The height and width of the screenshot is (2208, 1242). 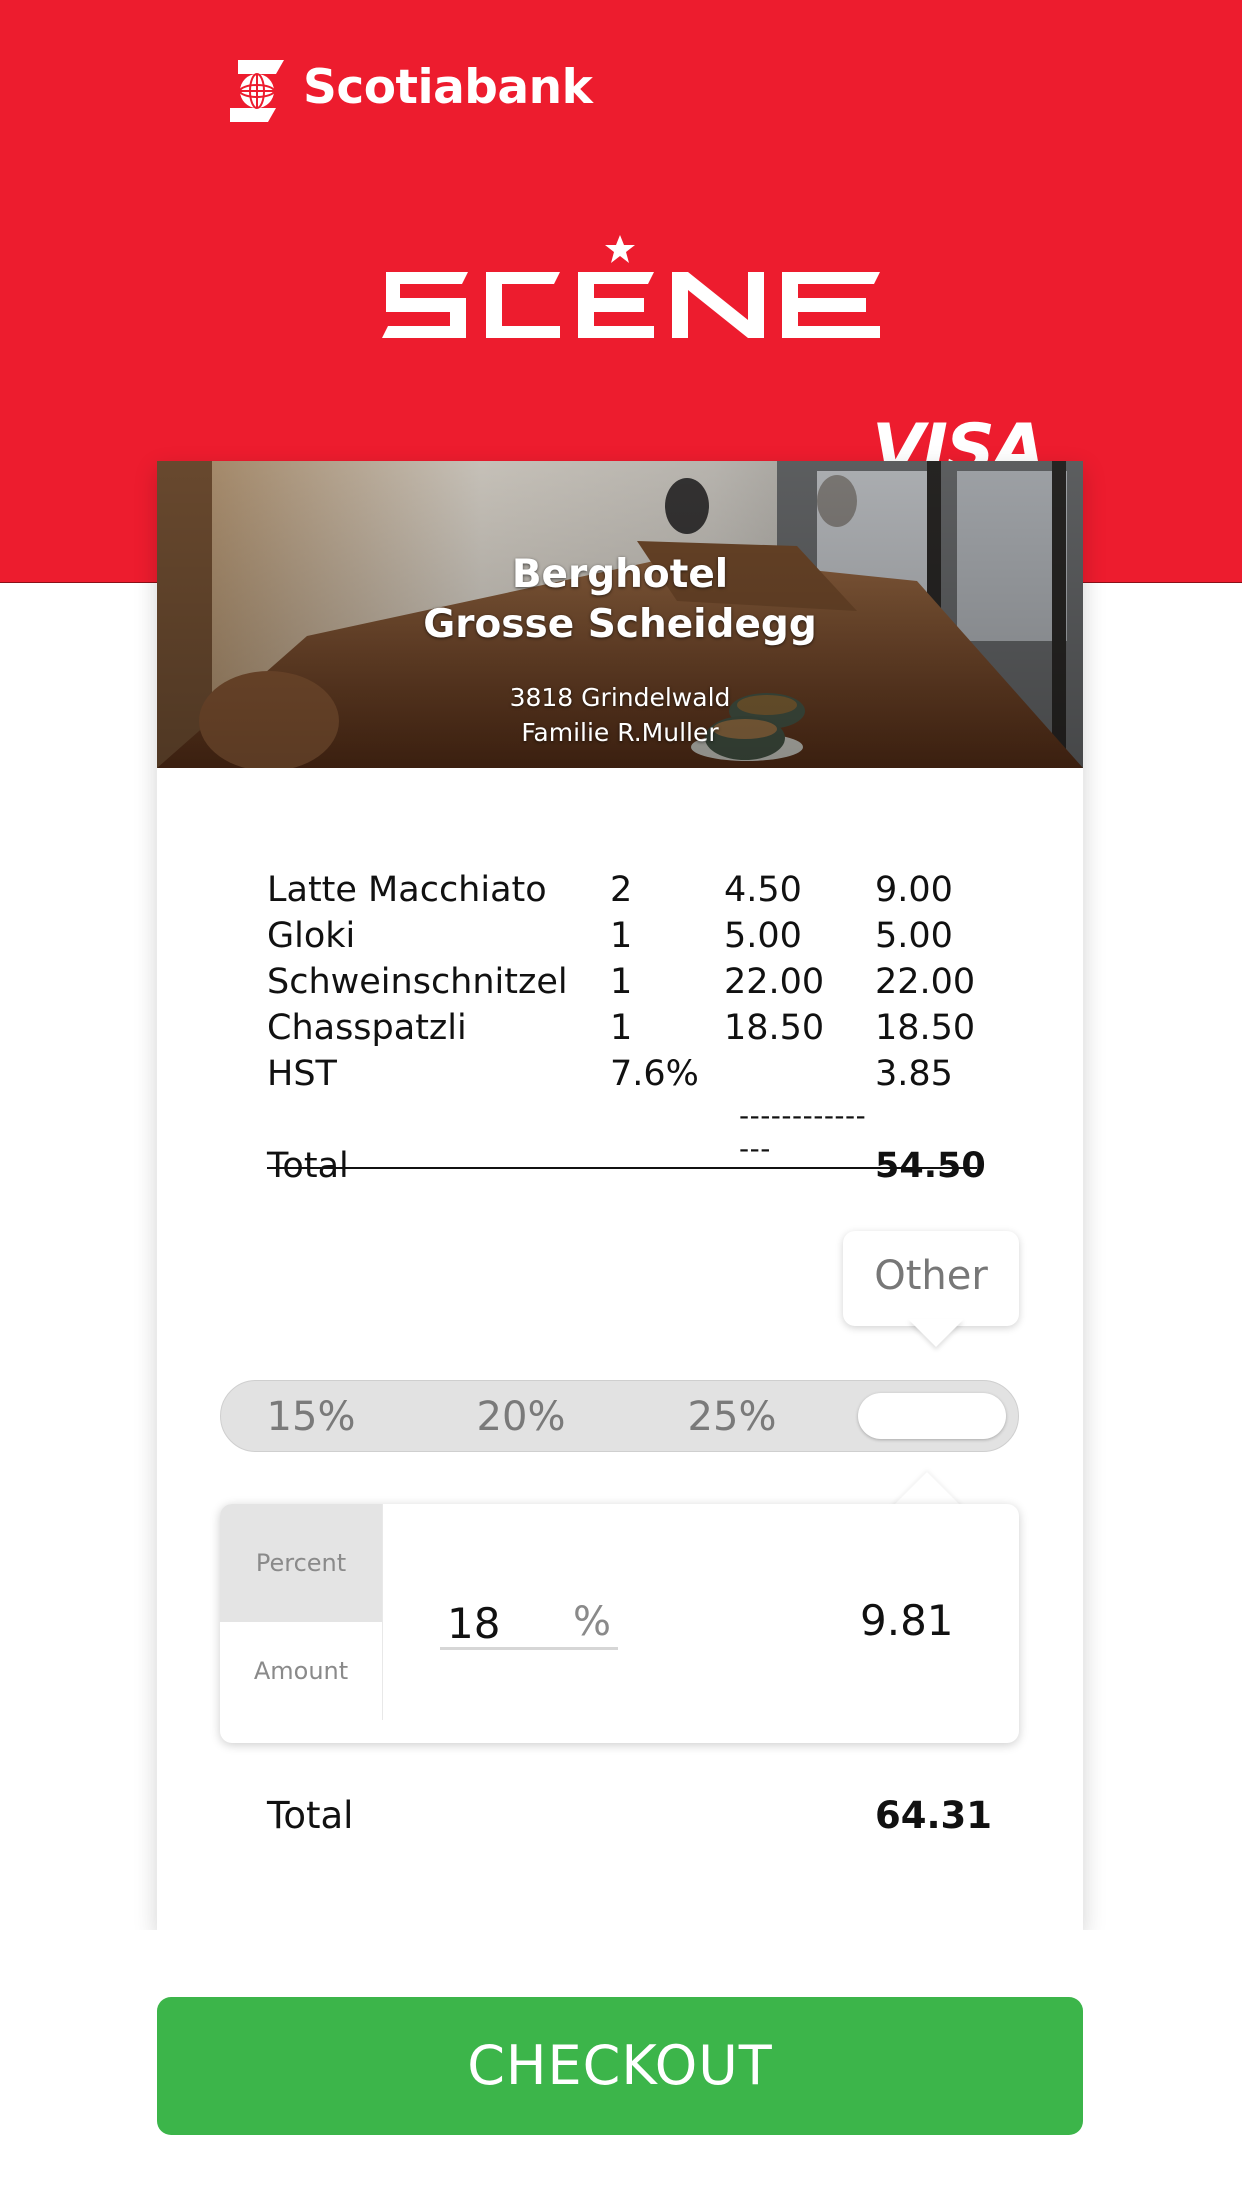 I want to click on tab-percent: Percent, so click(x=301, y=1563).